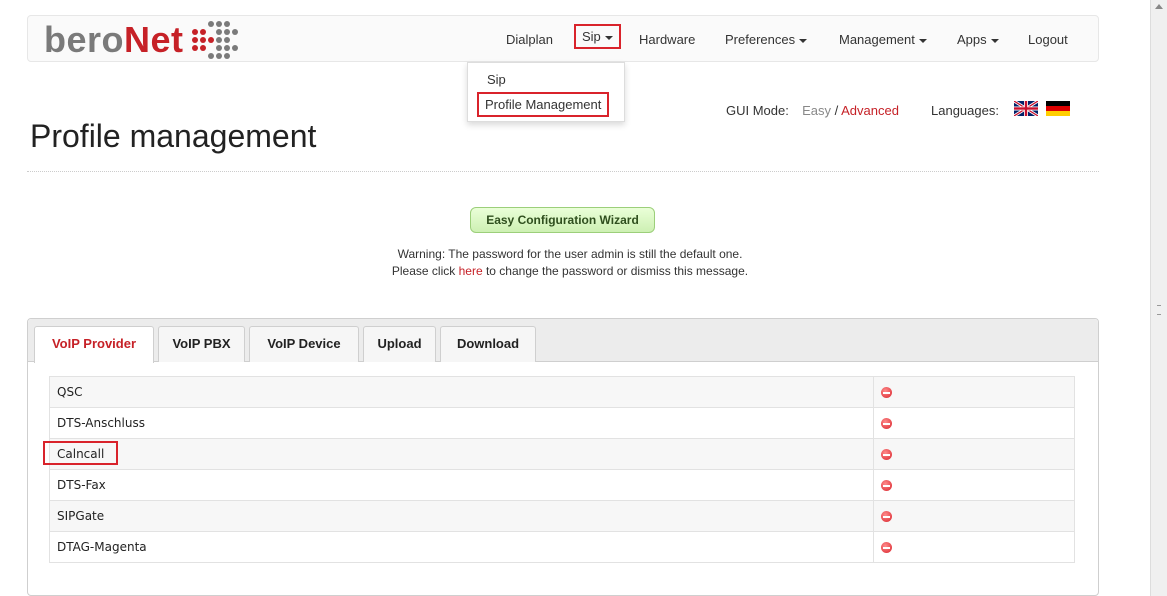  I want to click on uk-flag-icon, so click(1026, 108).